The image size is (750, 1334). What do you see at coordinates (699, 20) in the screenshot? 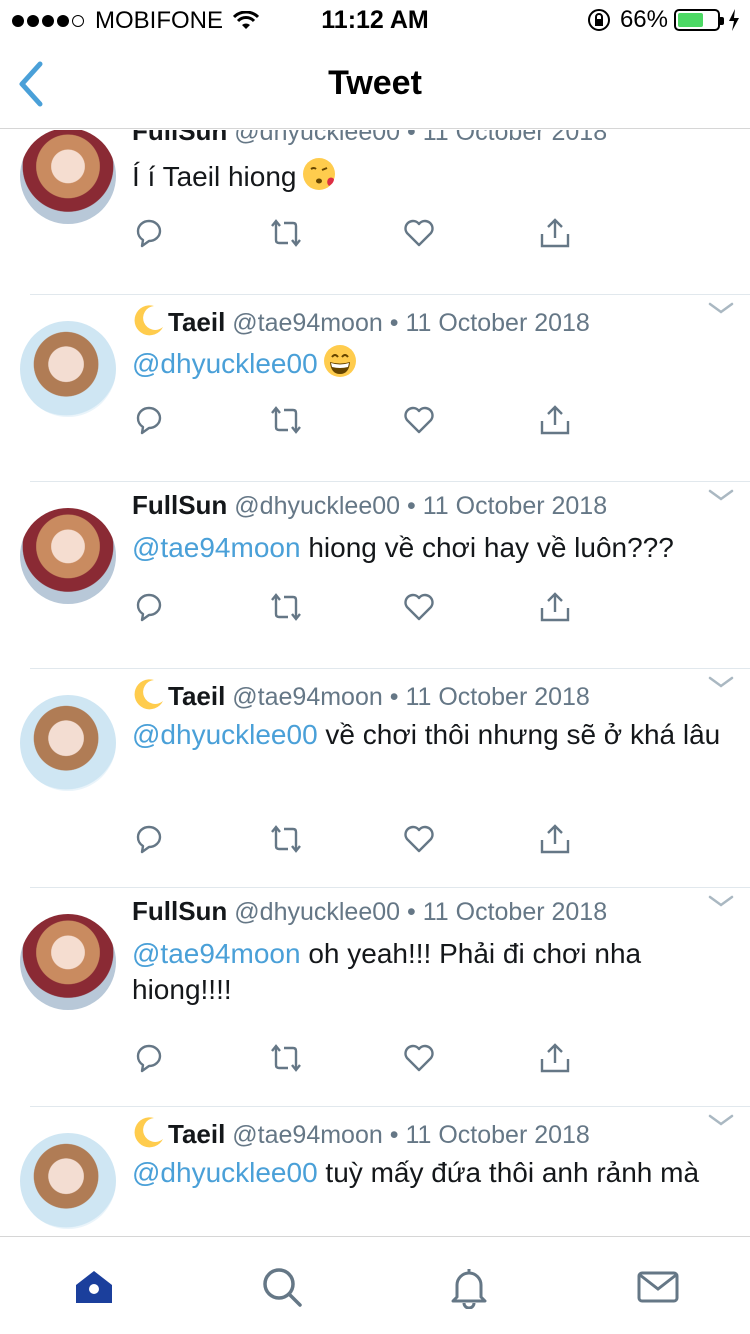
I see `battery-icon` at bounding box center [699, 20].